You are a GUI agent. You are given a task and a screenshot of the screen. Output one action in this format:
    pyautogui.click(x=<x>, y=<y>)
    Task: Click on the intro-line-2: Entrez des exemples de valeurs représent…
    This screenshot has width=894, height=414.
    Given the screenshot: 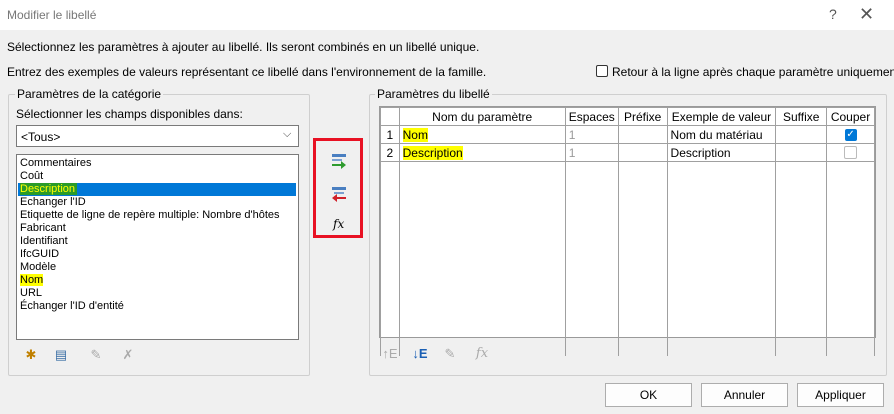 What is the action you would take?
    pyautogui.click(x=247, y=72)
    